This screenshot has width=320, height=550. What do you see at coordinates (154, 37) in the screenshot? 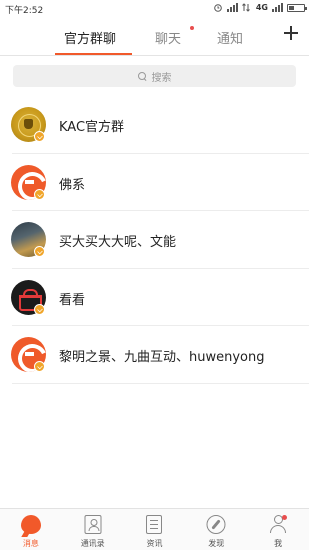
I see `top-tab-bar: 官方群聊 聊天 通知` at bounding box center [154, 37].